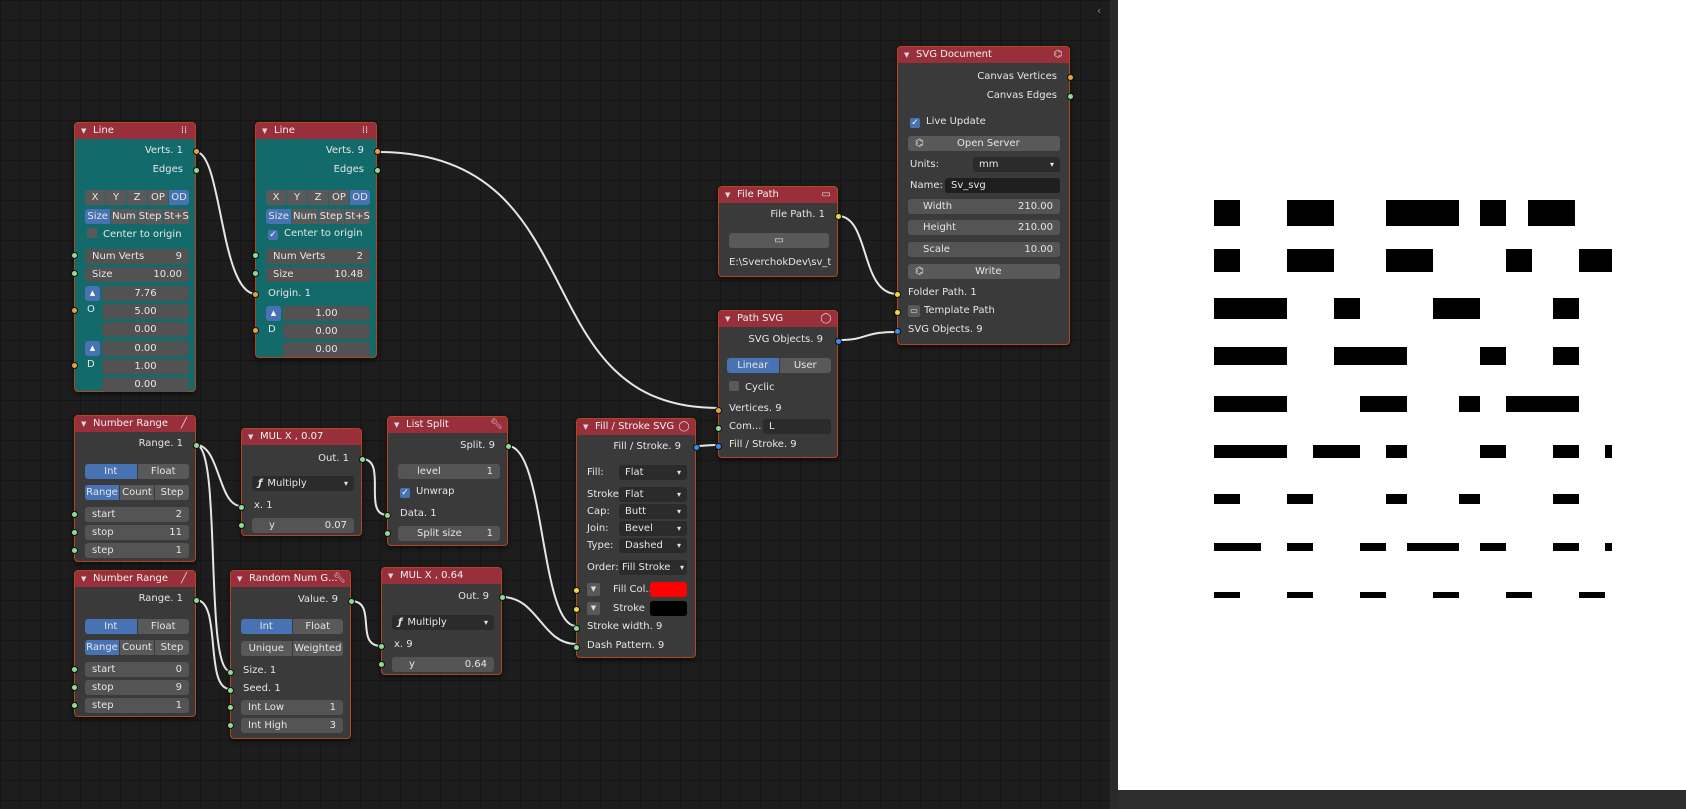  What do you see at coordinates (984, 227) in the screenshot?
I see `height-field: Height 210.00` at bounding box center [984, 227].